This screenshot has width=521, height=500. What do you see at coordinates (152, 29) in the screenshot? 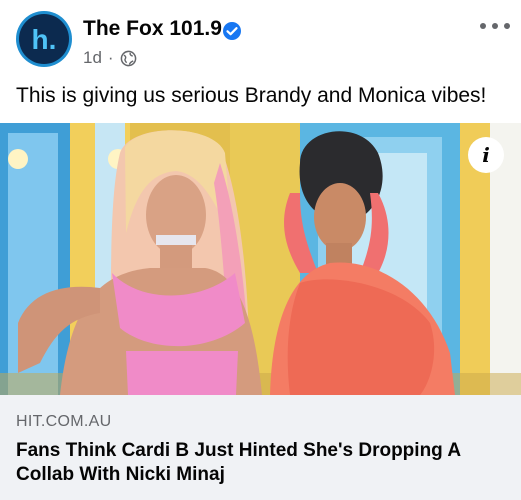
I see `page-name: The Fox 101.9` at bounding box center [152, 29].